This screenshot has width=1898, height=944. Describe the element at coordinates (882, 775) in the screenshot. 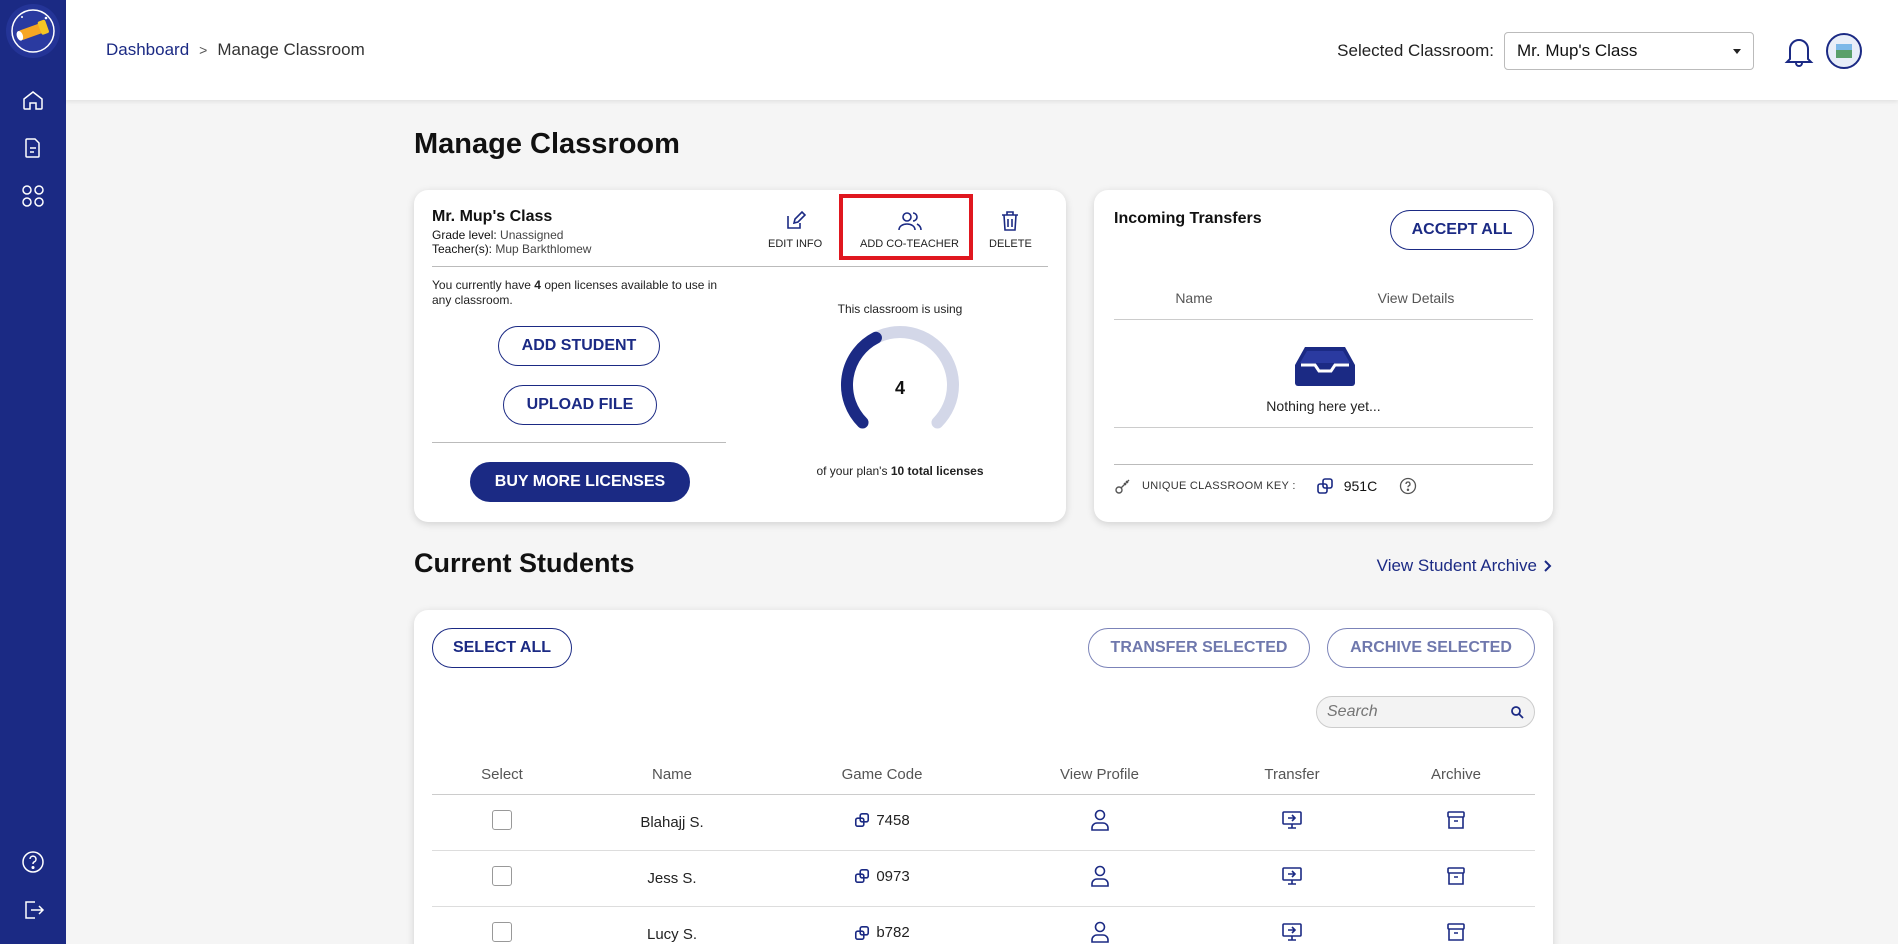

I see `col-game-code: Game Code` at that location.